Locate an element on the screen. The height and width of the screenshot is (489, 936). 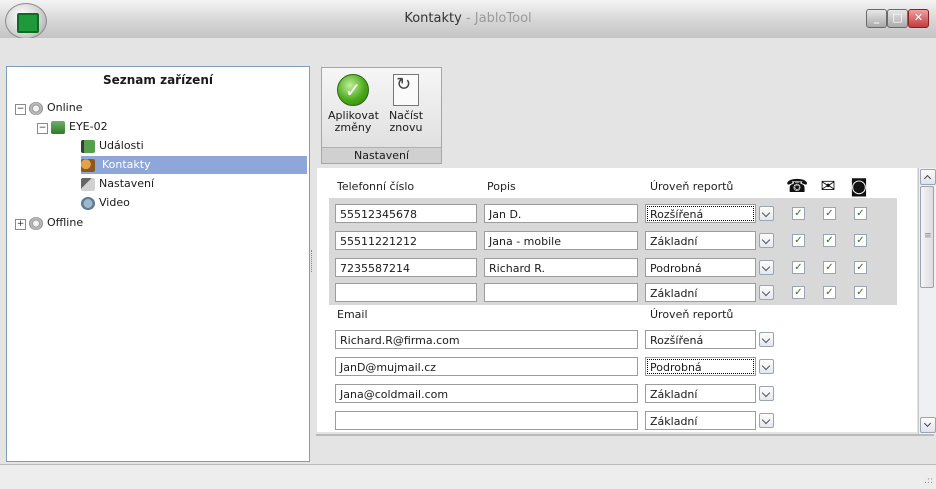
level-select: Podrobná is located at coordinates (700, 267).